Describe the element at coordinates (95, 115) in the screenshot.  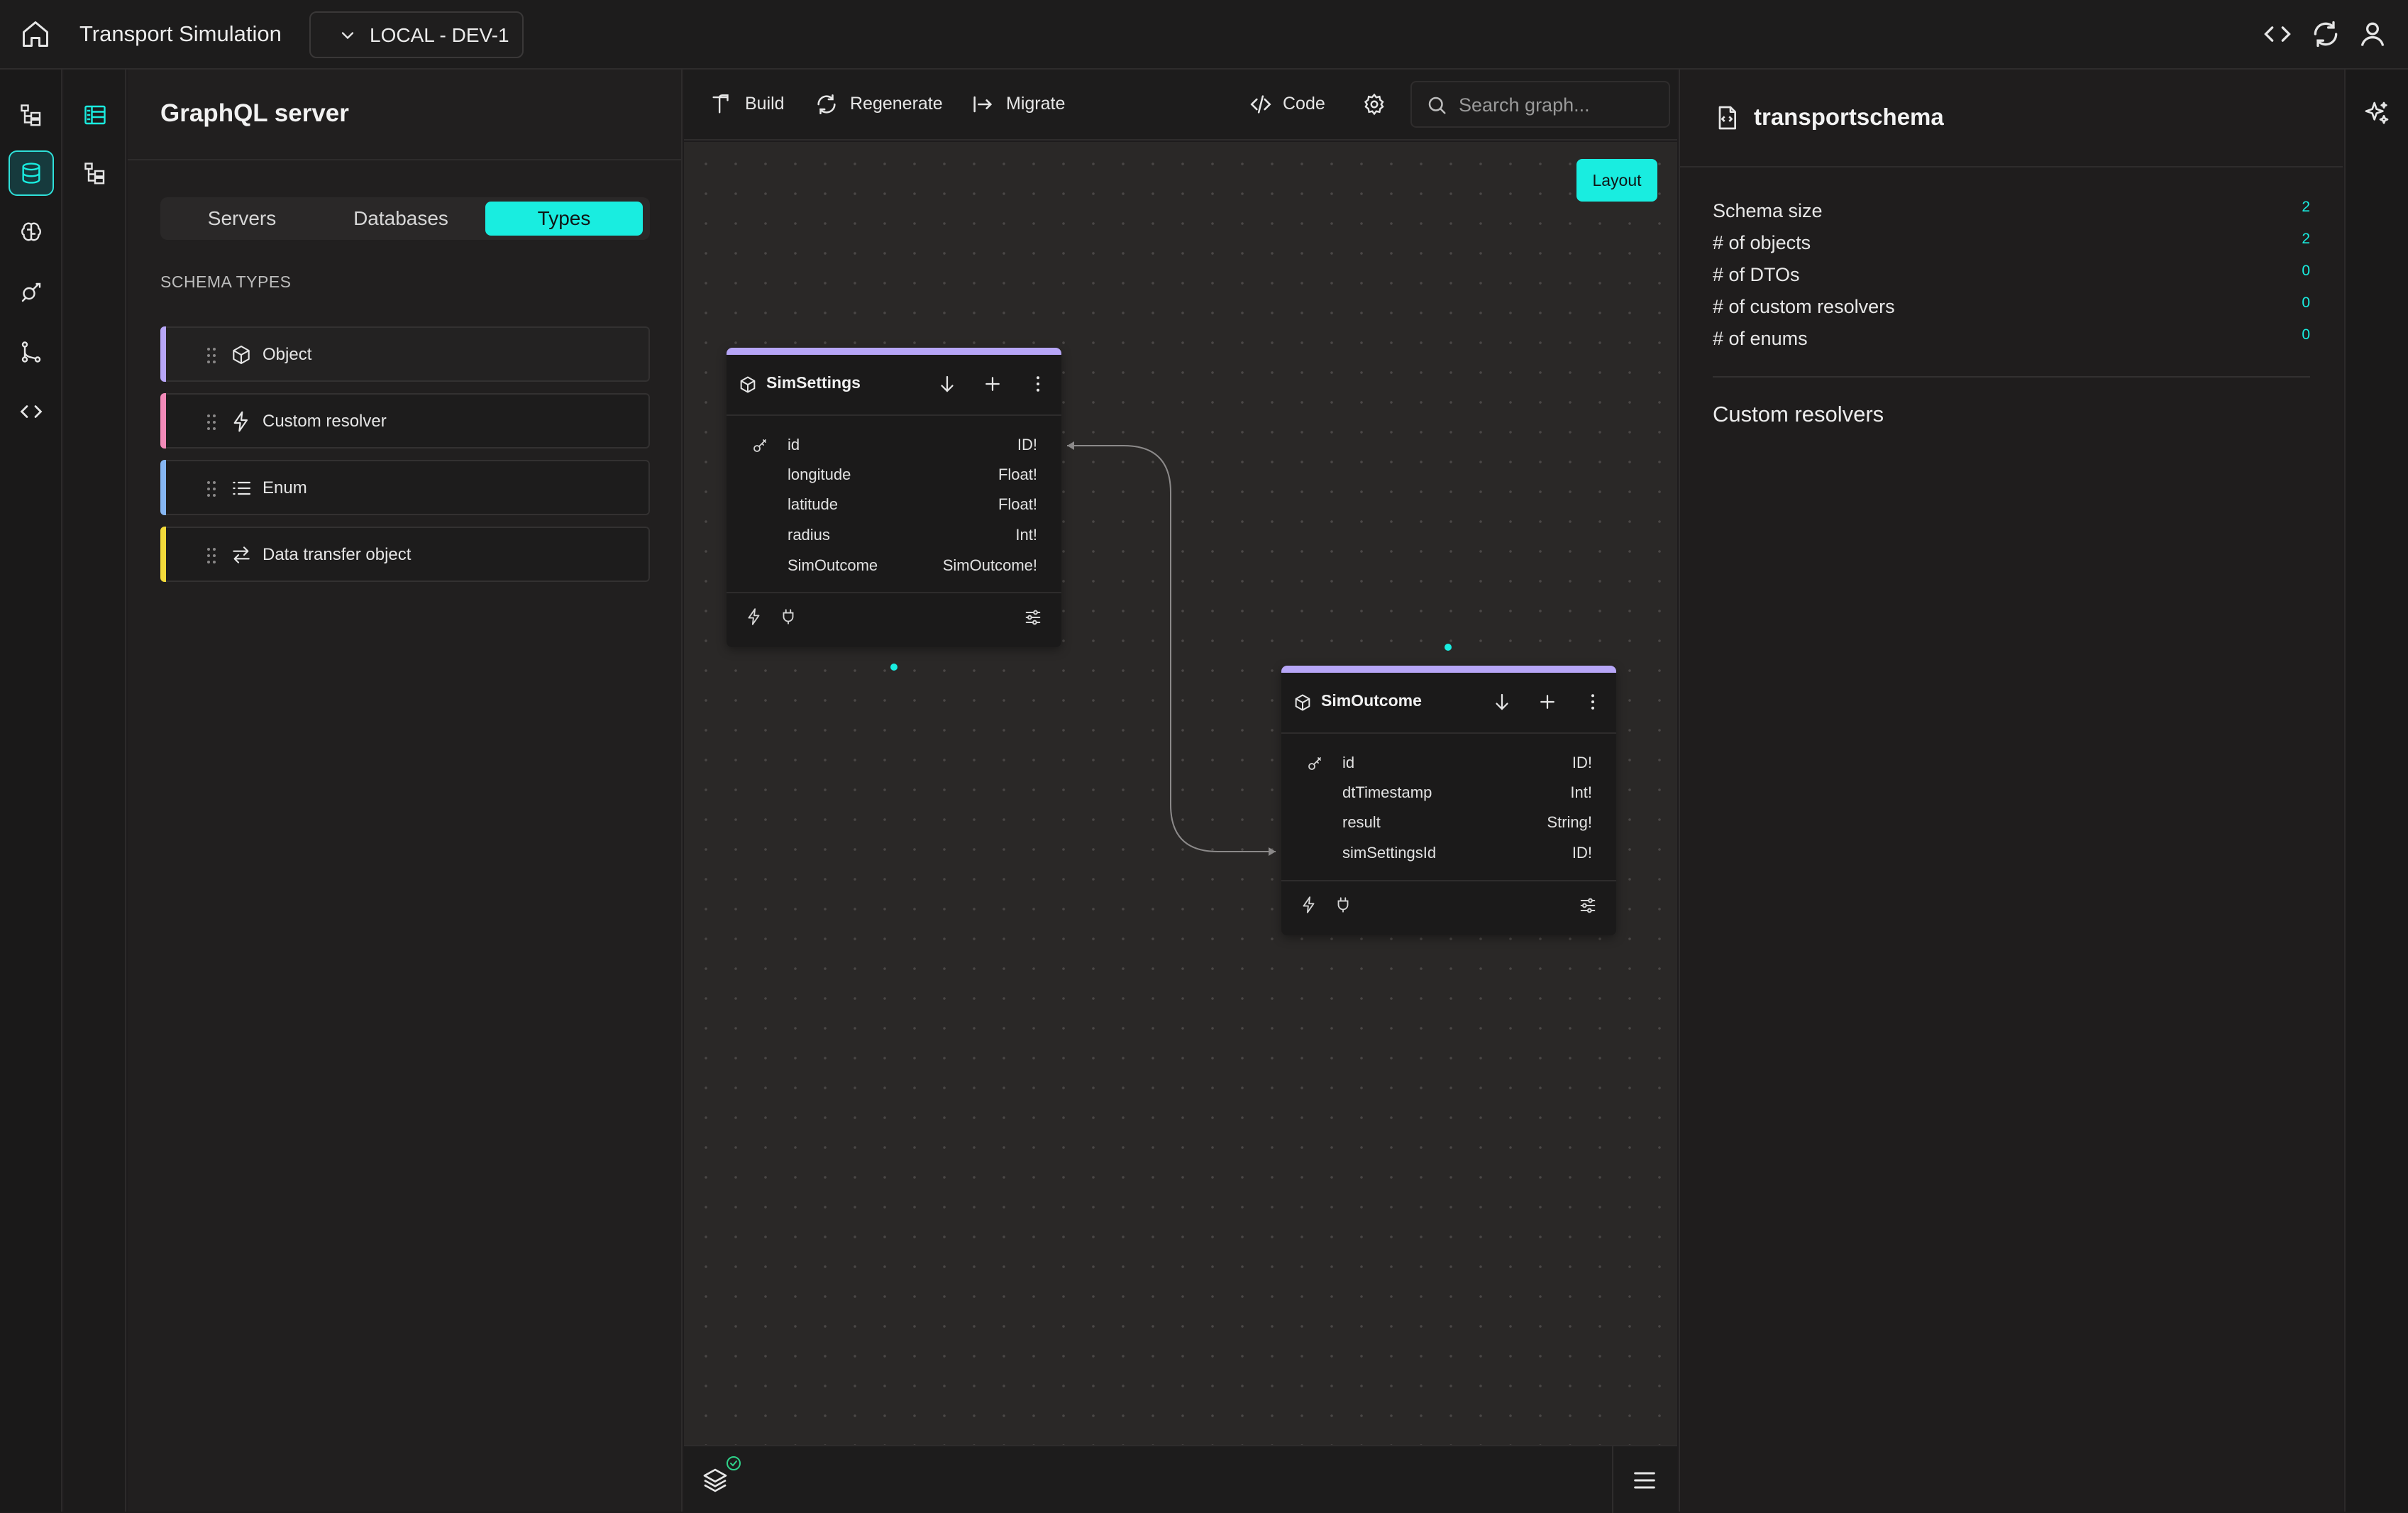
I see `dashboard-icon` at that location.